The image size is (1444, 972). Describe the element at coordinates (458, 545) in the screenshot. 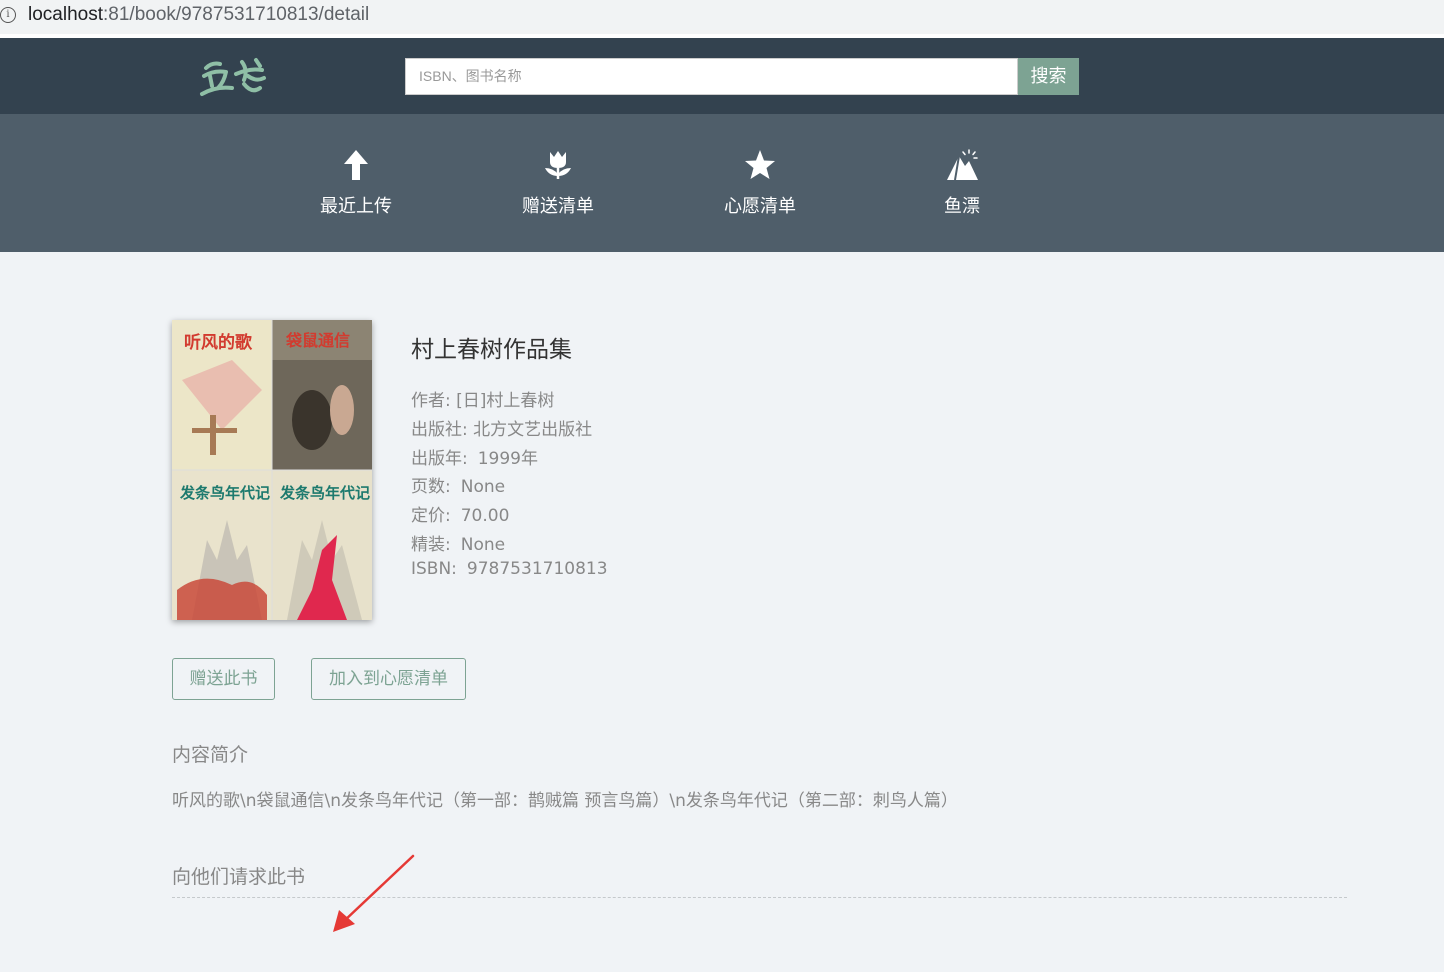

I see `book-binding: 精装: None` at that location.